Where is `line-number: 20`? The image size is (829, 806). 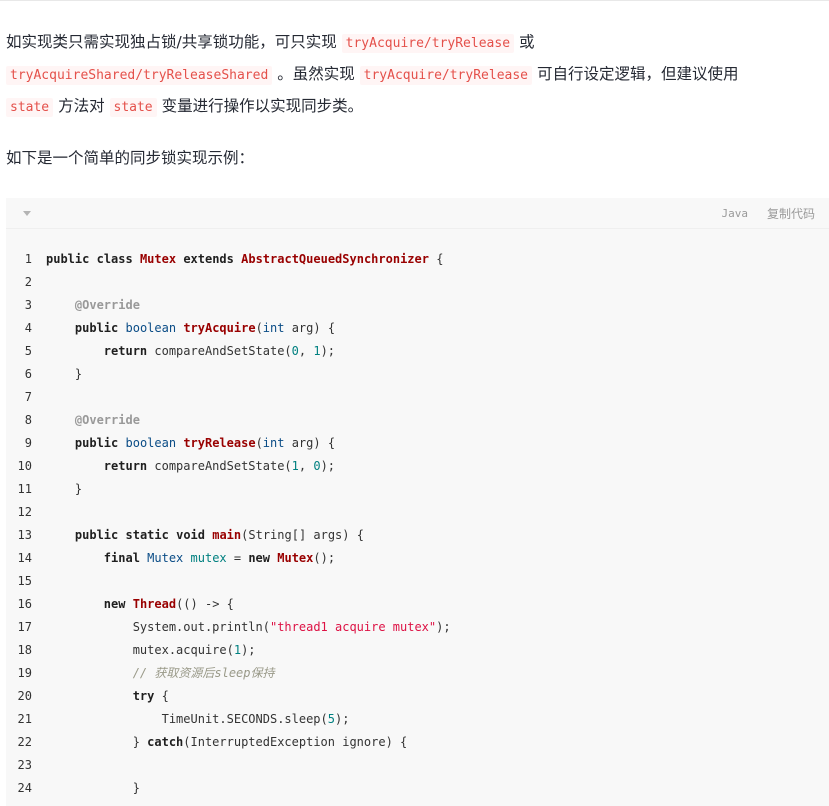 line-number: 20 is located at coordinates (24, 696).